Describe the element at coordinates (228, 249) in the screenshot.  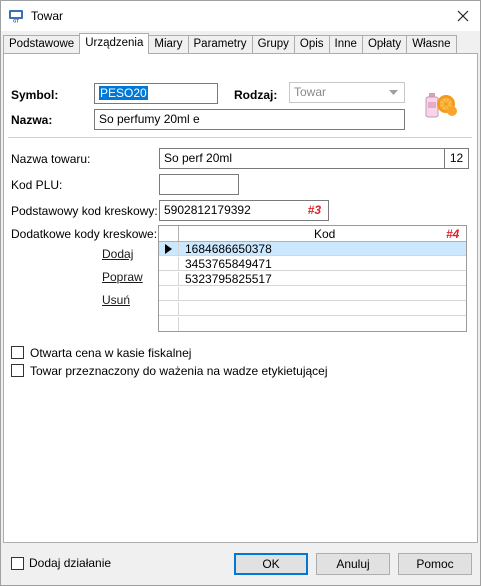
I see `barcode-cell: 1684686650378` at that location.